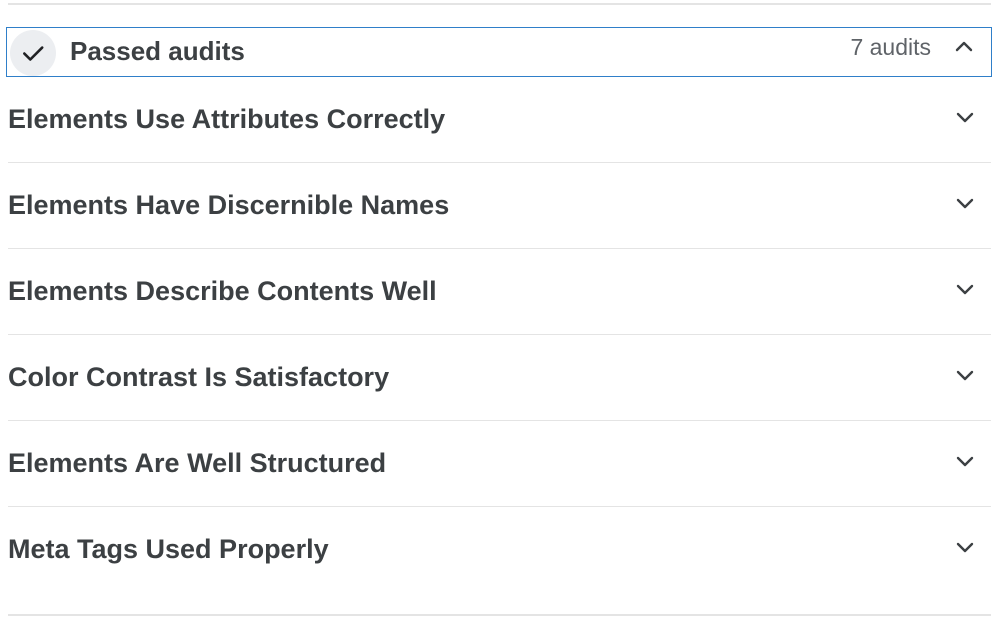  I want to click on audit-label: Meta Tags Used Properly, so click(168, 549).